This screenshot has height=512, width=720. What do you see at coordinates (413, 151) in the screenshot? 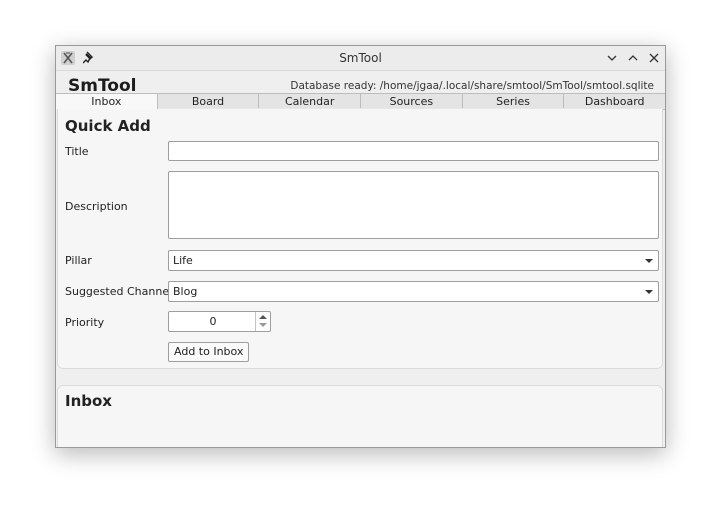
I see `title-input` at bounding box center [413, 151].